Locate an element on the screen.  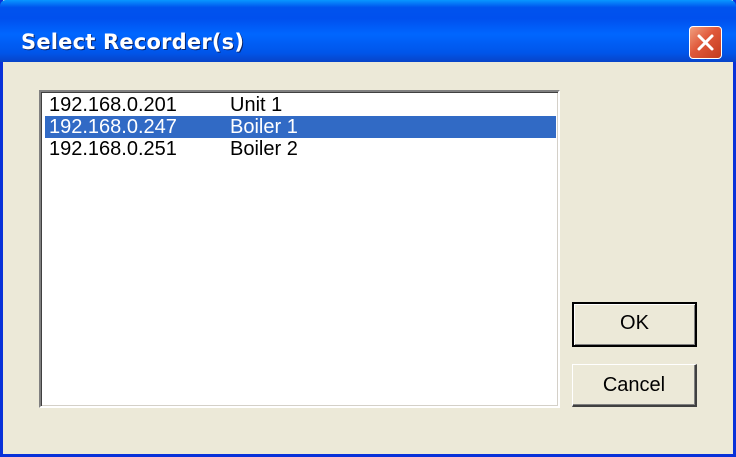
recorder-ip: 192.168.0.247 is located at coordinates (113, 127).